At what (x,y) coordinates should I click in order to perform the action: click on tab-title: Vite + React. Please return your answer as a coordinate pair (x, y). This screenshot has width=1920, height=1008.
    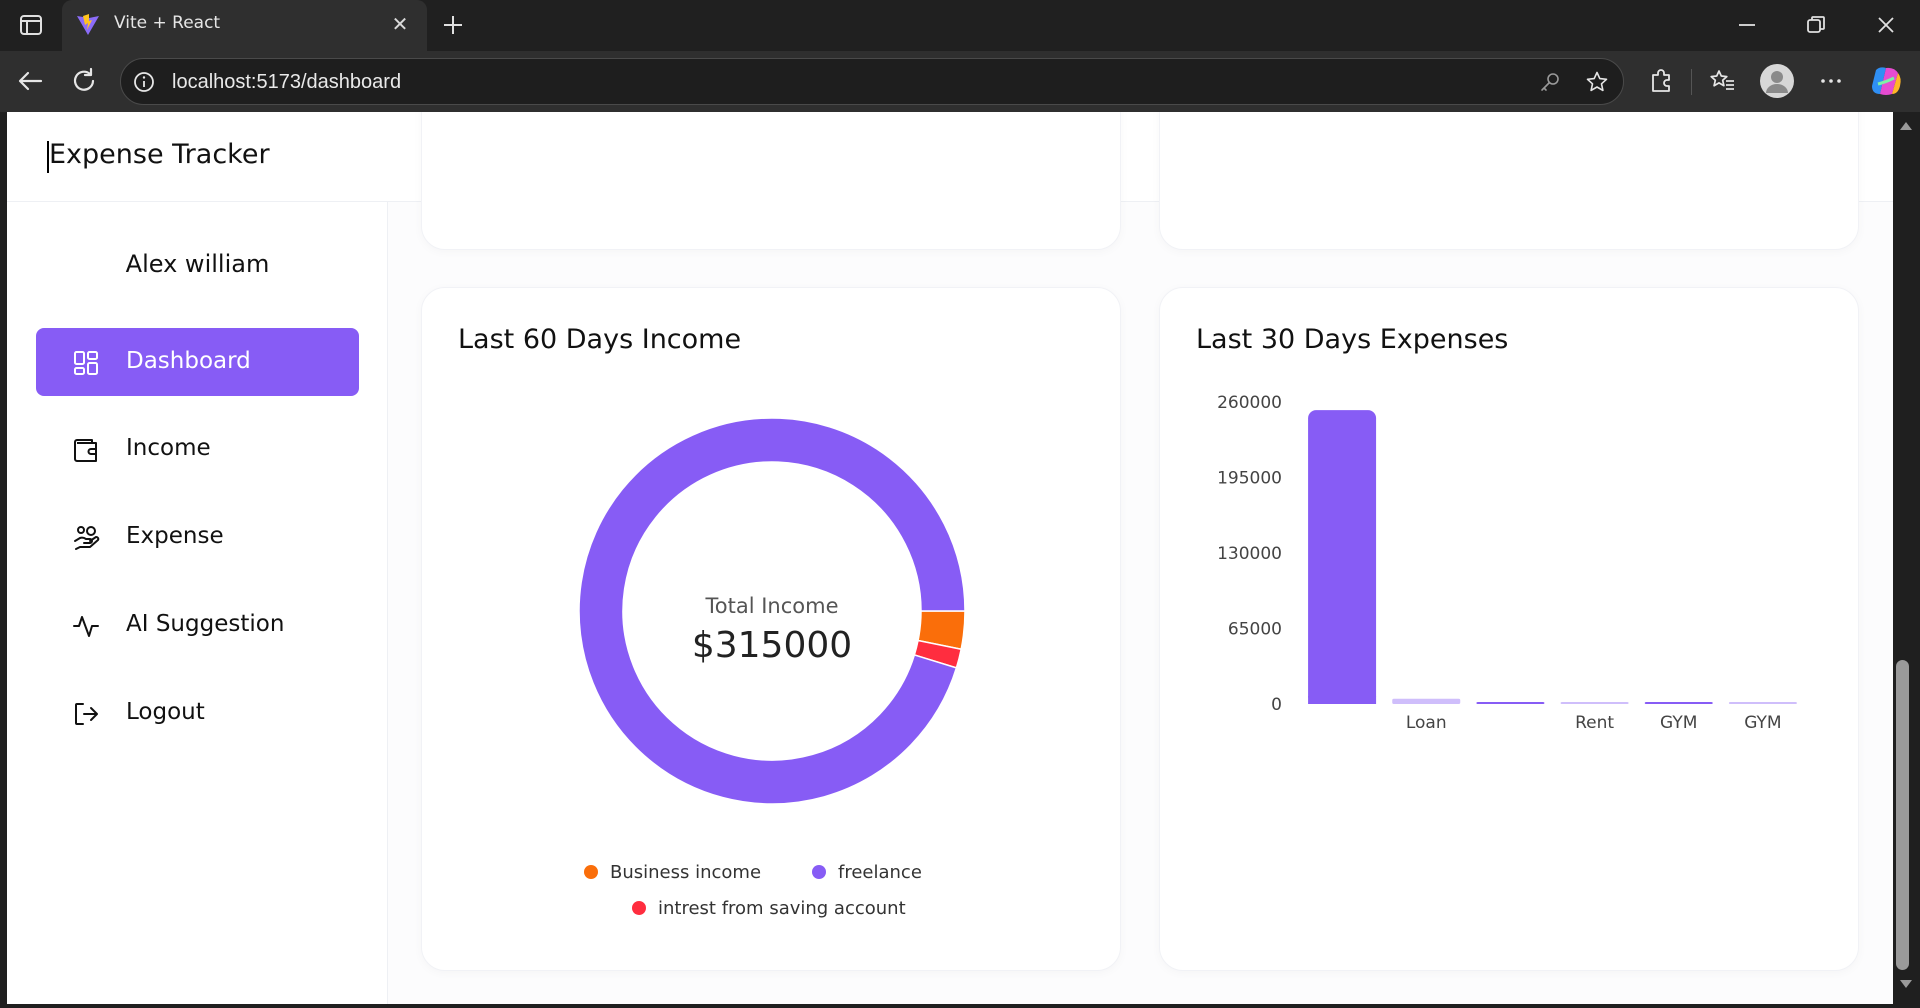
    Looking at the image, I should click on (167, 23).